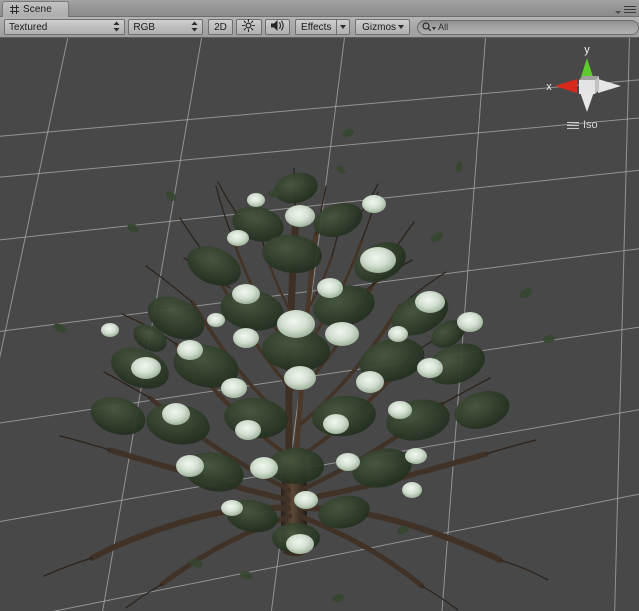  What do you see at coordinates (427, 27) in the screenshot?
I see `magnifier-search-icon` at bounding box center [427, 27].